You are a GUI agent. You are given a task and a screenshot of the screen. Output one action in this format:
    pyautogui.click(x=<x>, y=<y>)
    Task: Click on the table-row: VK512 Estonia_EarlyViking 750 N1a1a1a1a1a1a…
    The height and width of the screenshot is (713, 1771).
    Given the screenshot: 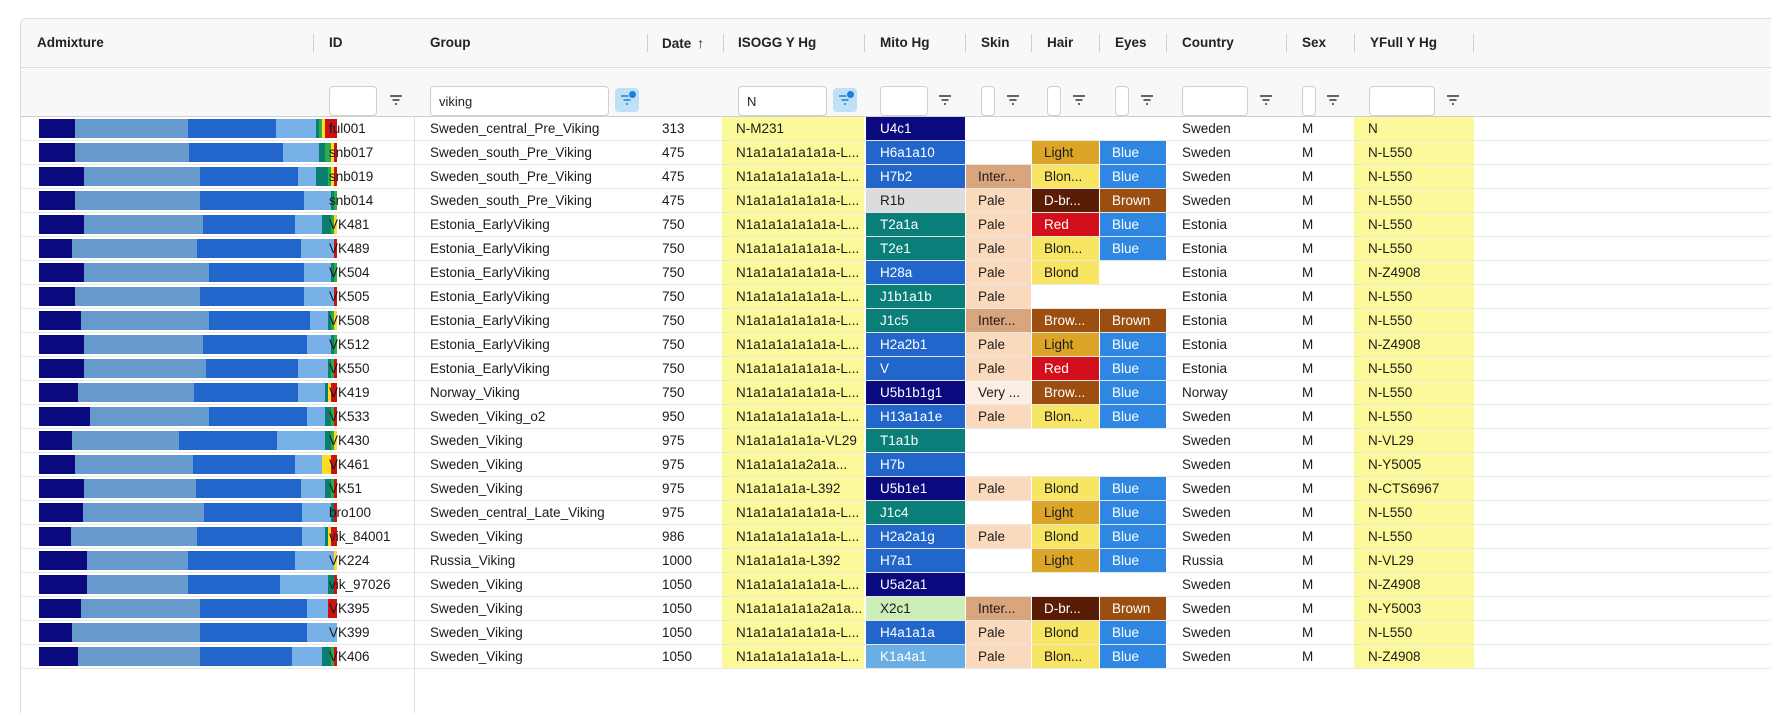 What is the action you would take?
    pyautogui.click(x=896, y=345)
    